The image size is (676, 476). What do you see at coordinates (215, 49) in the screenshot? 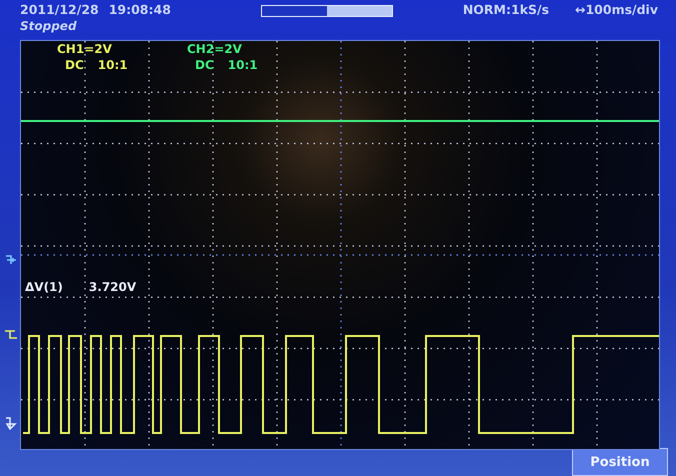
I see `channel-scale-text: CH2=2V` at bounding box center [215, 49].